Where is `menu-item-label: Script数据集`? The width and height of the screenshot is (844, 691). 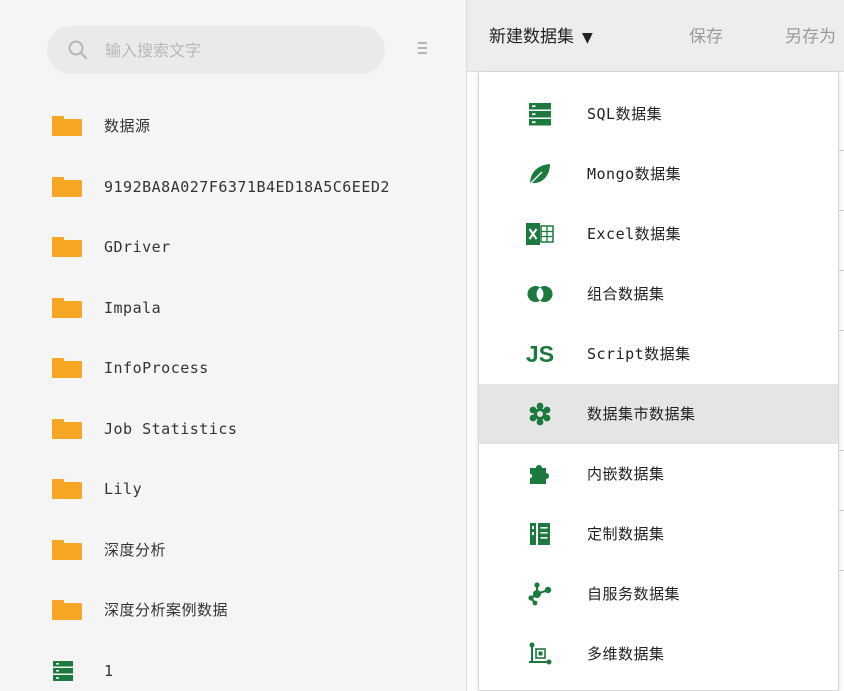
menu-item-label: Script数据集 is located at coordinates (639, 354).